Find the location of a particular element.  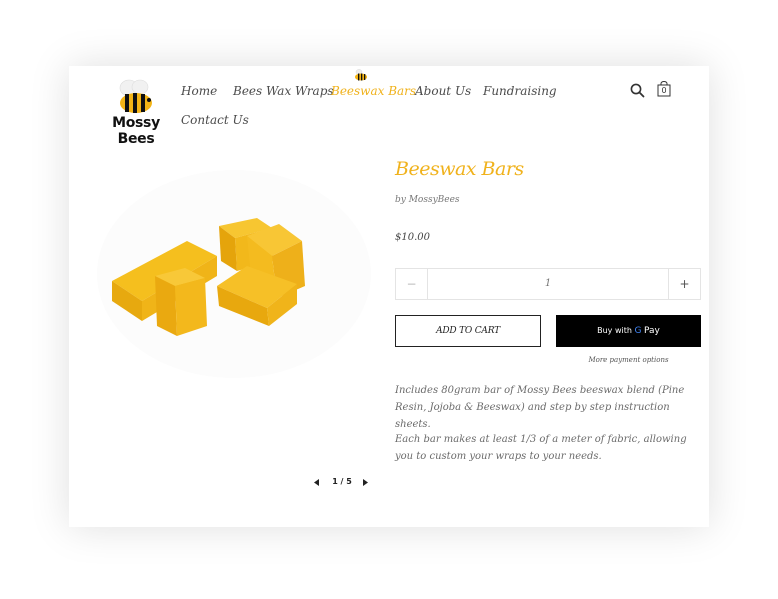

brand-logo: Mossy Bees is located at coordinates (136, 112).